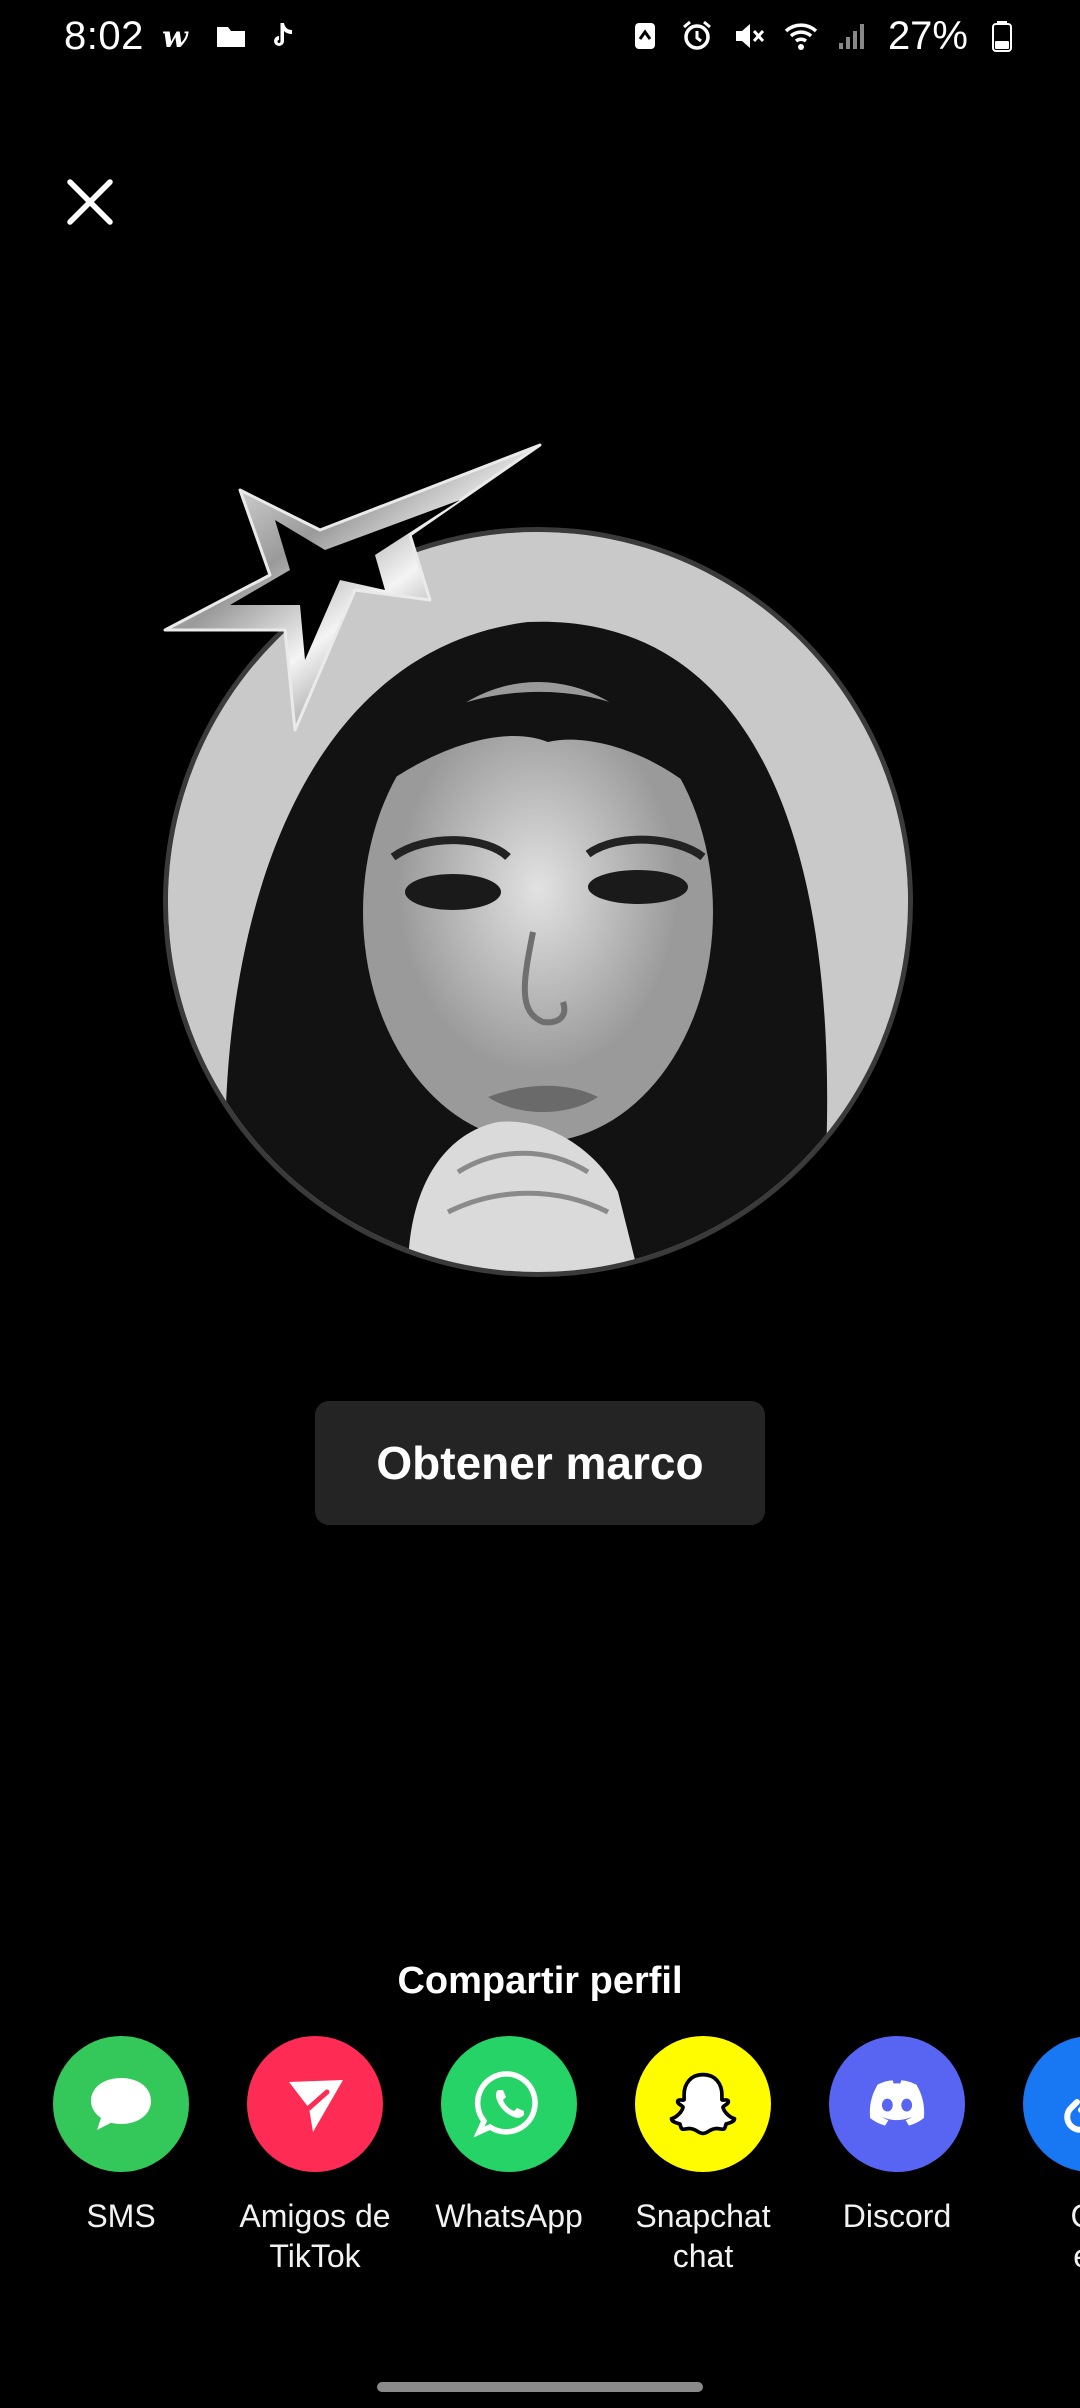 The image size is (1080, 2408). I want to click on close-icon, so click(90, 202).